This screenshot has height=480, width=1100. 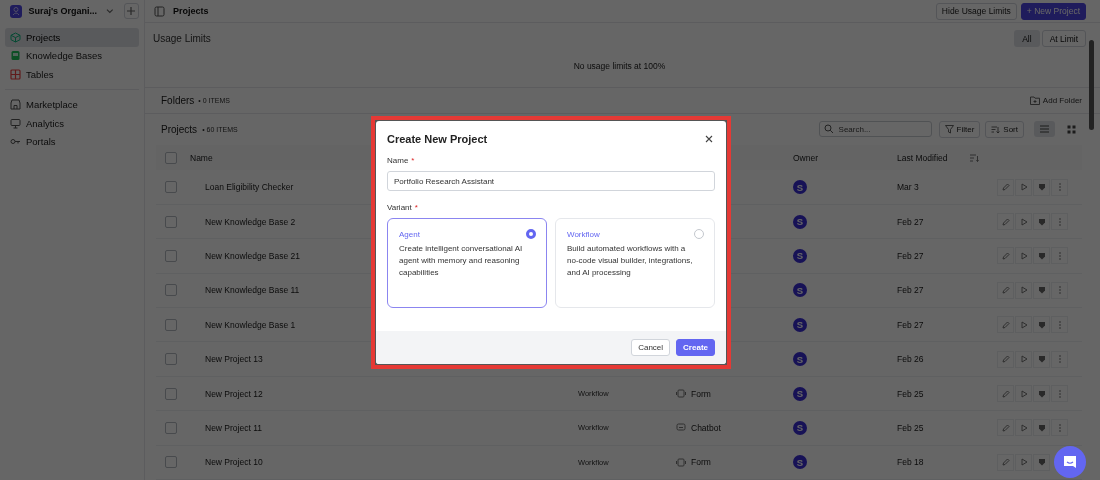 What do you see at coordinates (551, 181) in the screenshot?
I see `name-field: Portfolio Research Assistant` at bounding box center [551, 181].